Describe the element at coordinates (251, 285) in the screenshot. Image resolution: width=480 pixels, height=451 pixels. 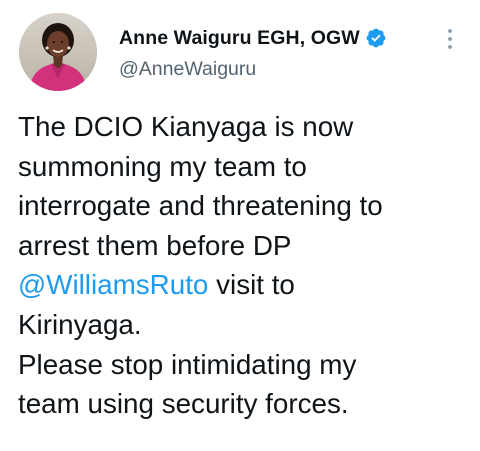
I see `tweet-text-fragment: visit to` at that location.